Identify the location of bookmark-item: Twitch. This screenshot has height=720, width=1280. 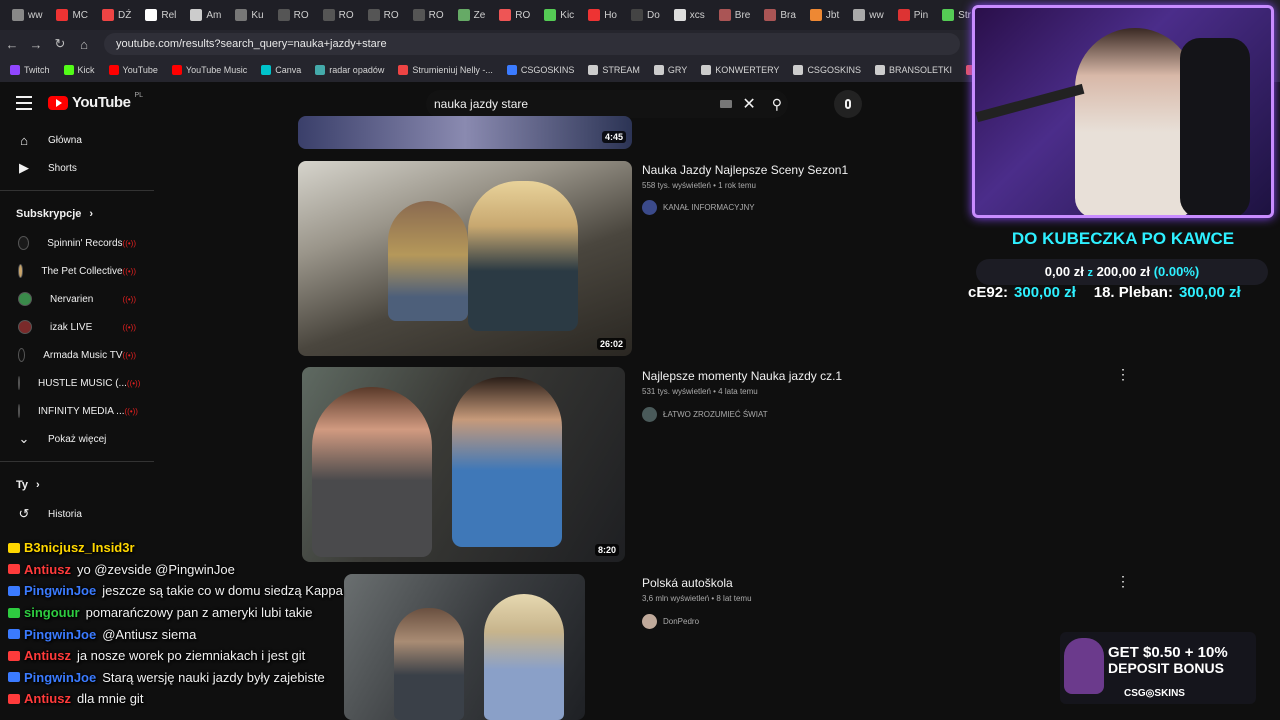
(30, 70).